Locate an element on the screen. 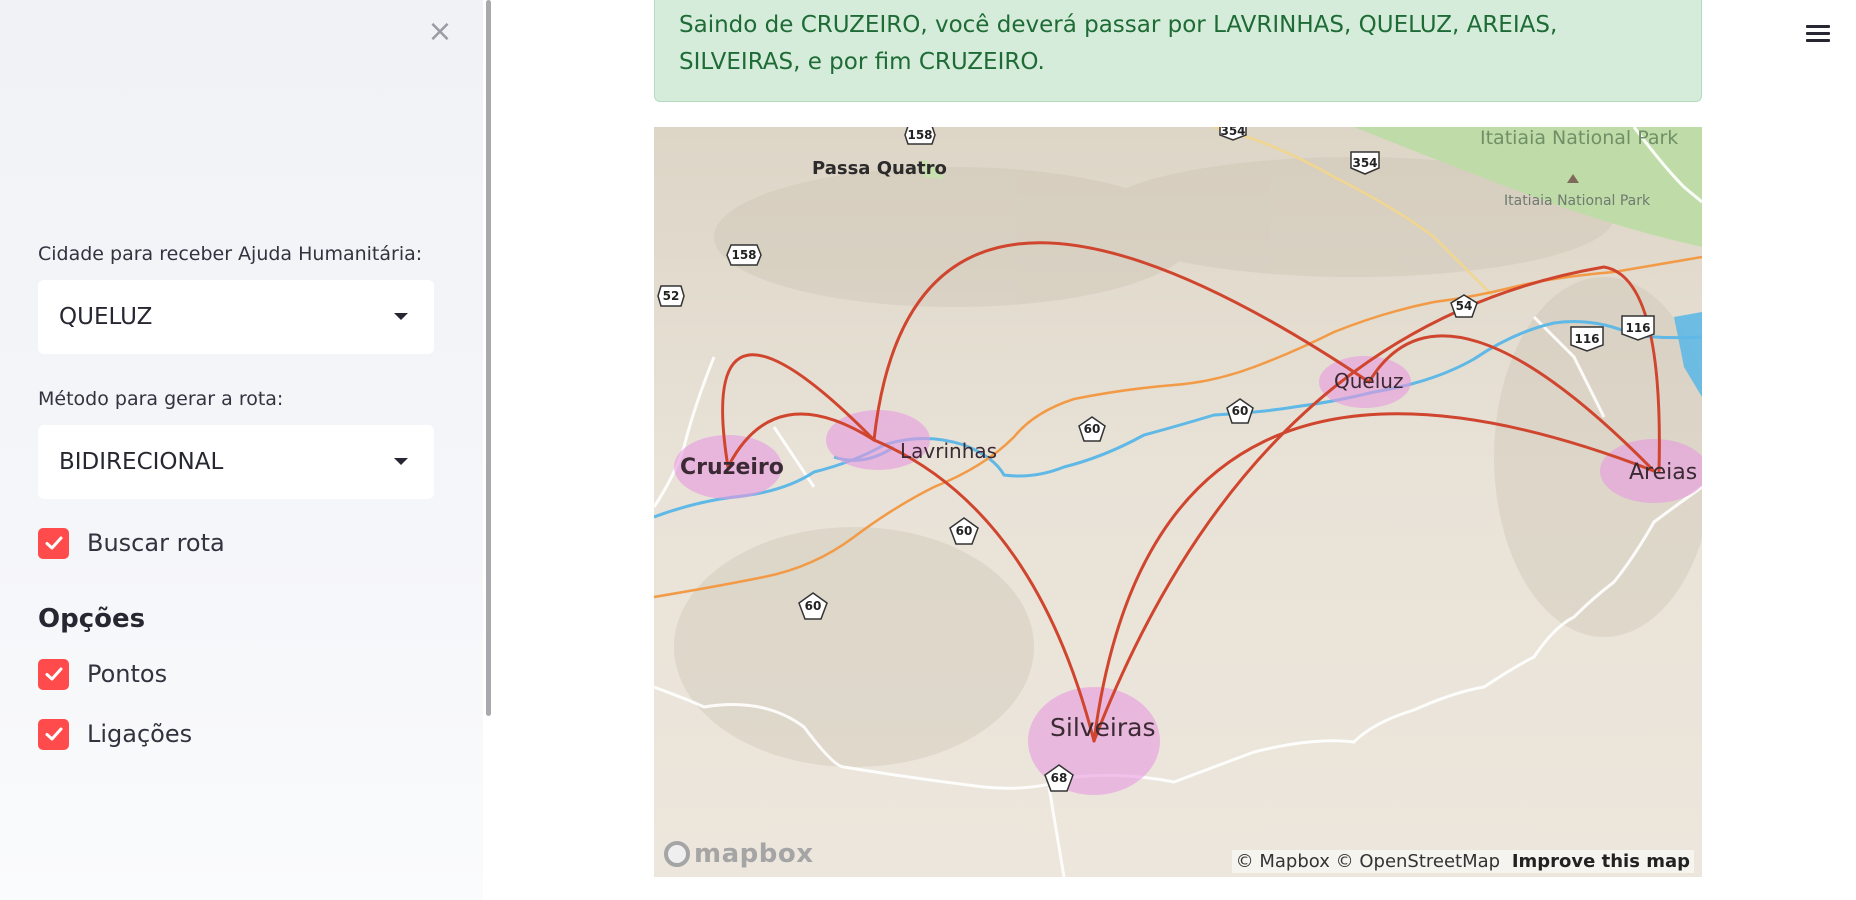  method-select-label: Método para gerar a rota: is located at coordinates (161, 399).